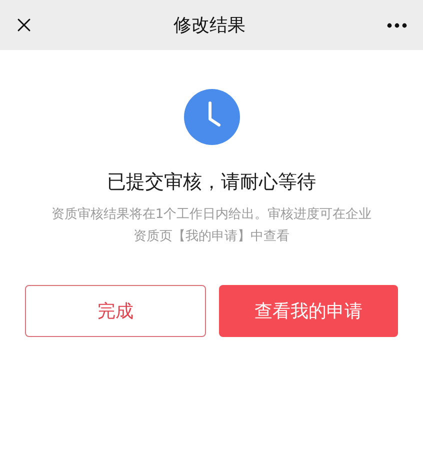 The width and height of the screenshot is (423, 471). What do you see at coordinates (211, 226) in the screenshot?
I see `status-description: 资质审核结果将在1个工作日内给出。审核进度可在企业资质页【我的申请】中查看` at bounding box center [211, 226].